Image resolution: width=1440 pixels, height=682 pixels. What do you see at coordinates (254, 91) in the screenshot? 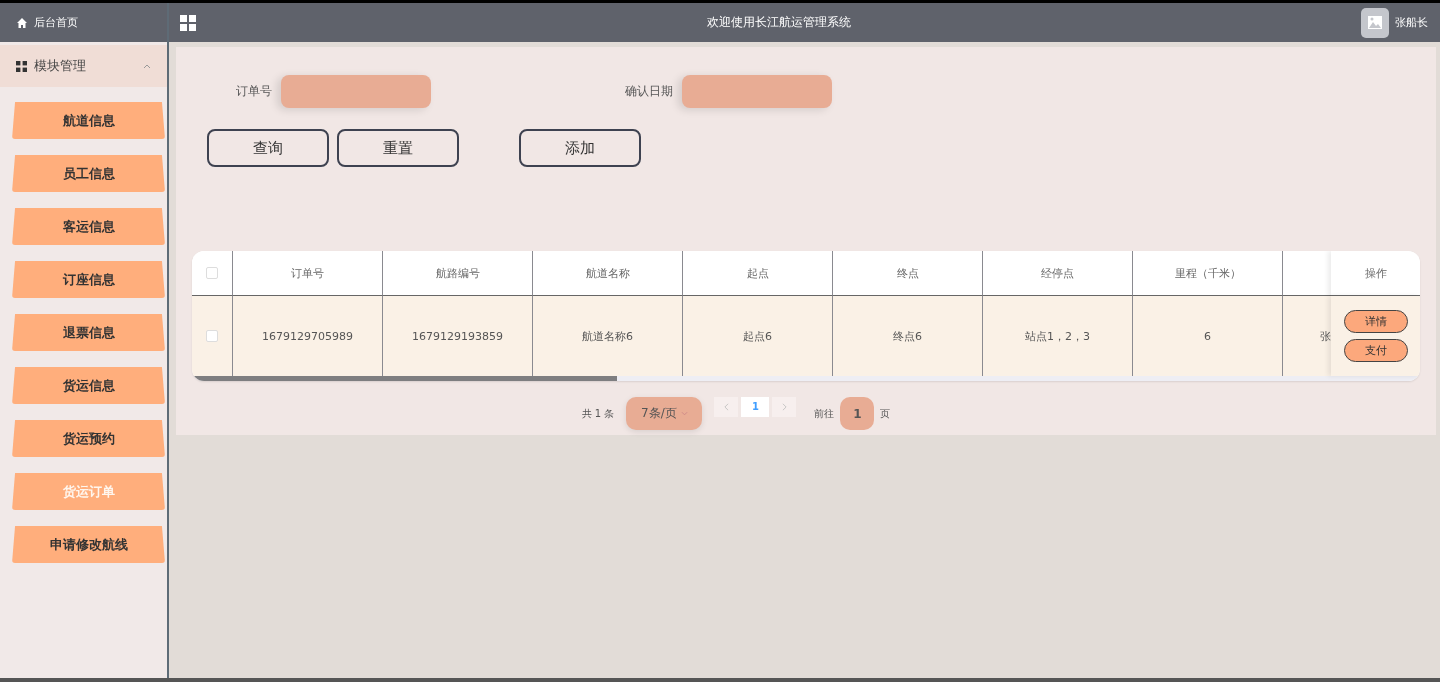
I see `field-label: 订单号` at bounding box center [254, 91].